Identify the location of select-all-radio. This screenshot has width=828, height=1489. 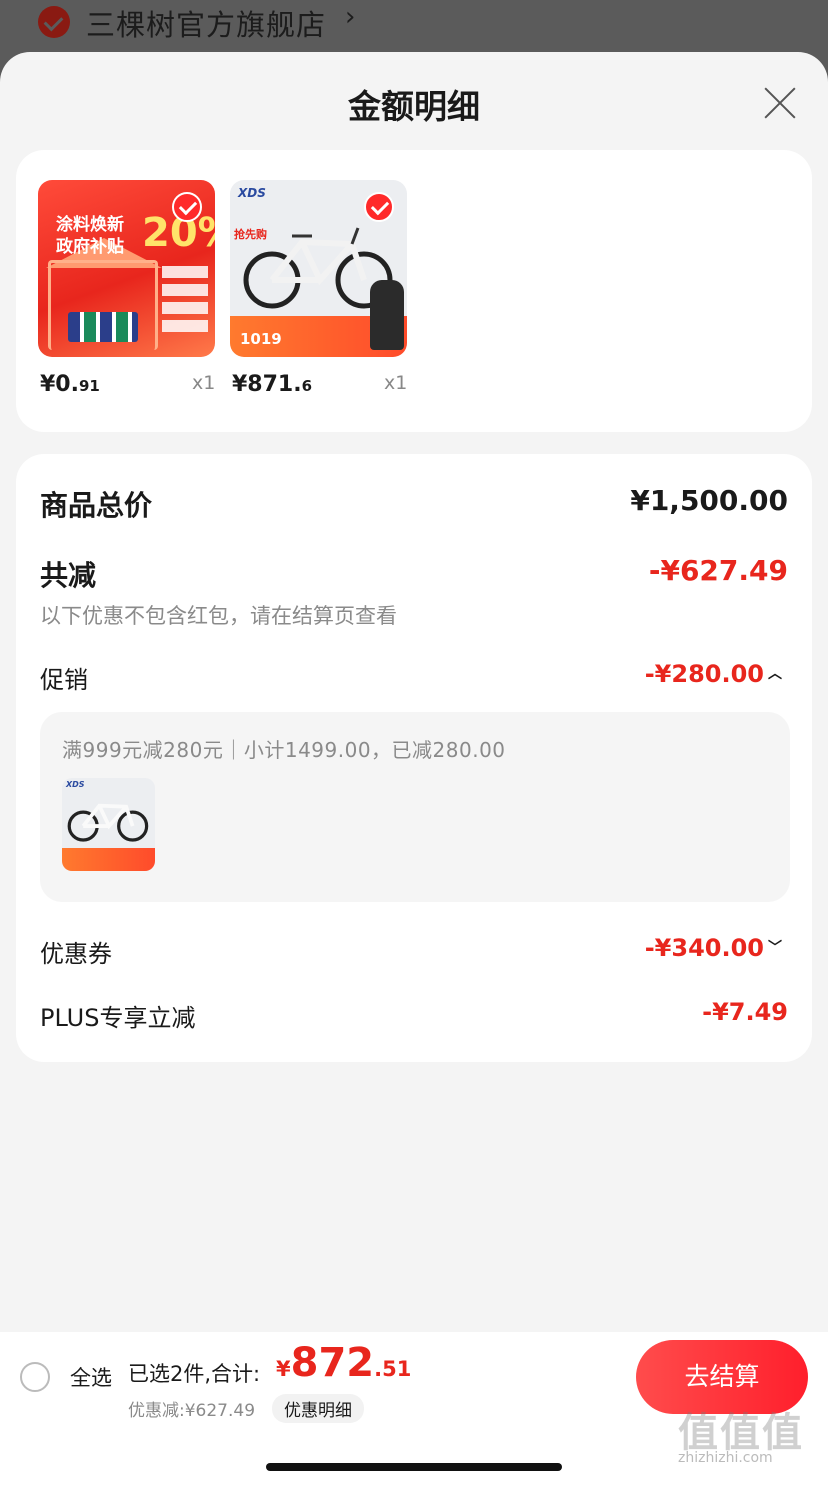
(35, 1377).